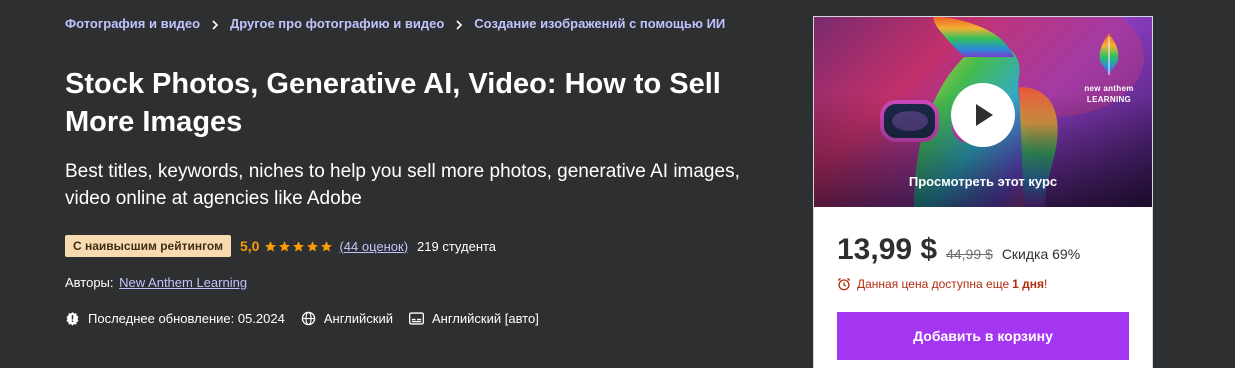 The width and height of the screenshot is (1235, 368). What do you see at coordinates (72, 318) in the screenshot?
I see `update-alert-icon` at bounding box center [72, 318].